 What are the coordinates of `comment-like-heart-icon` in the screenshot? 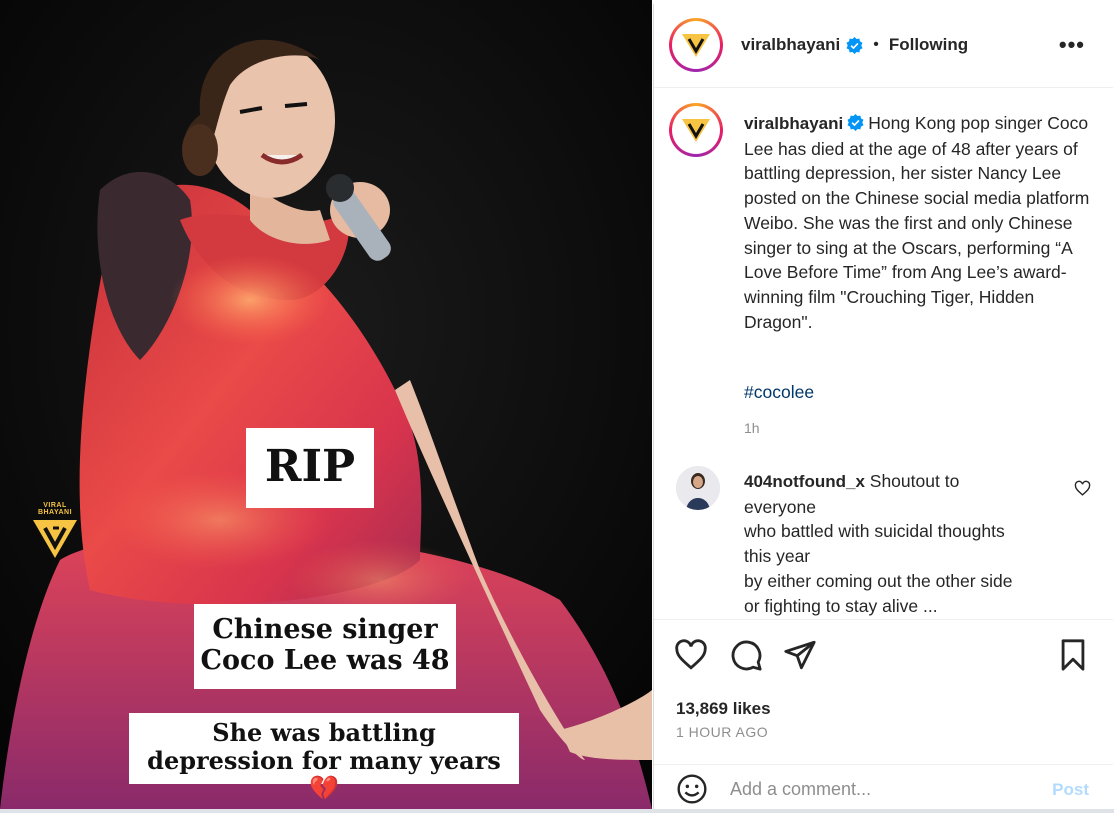 It's located at (1082, 488).